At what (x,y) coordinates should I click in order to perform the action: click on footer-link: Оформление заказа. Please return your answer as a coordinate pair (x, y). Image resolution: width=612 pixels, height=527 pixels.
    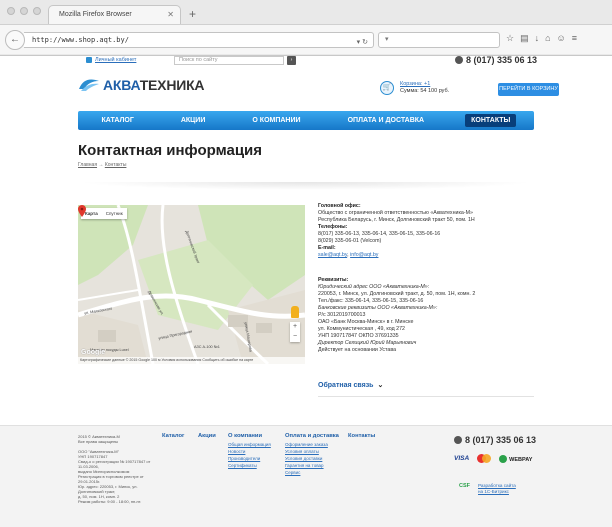
    Looking at the image, I should click on (312, 444).